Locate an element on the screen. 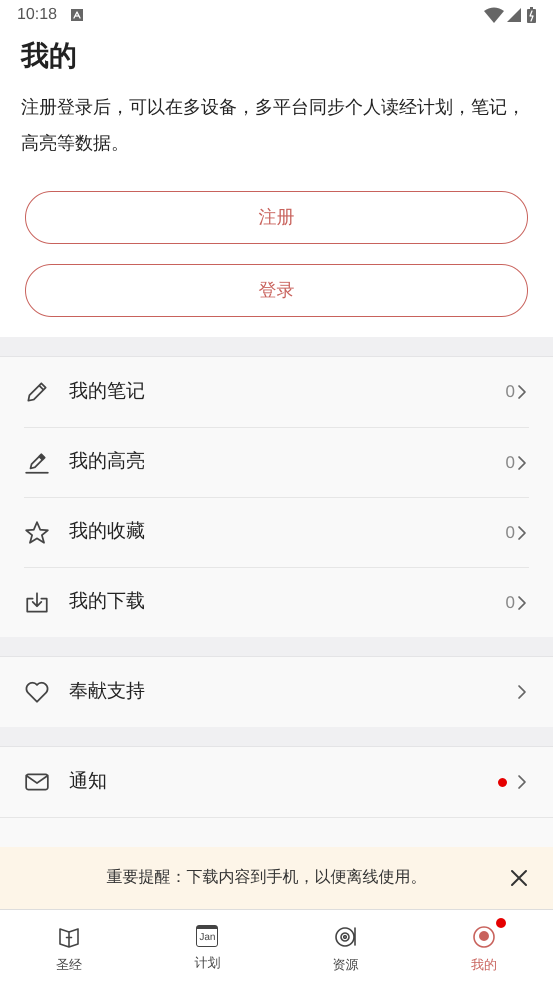 This screenshot has height=984, width=553. keyboard-icon is located at coordinates (77, 15).